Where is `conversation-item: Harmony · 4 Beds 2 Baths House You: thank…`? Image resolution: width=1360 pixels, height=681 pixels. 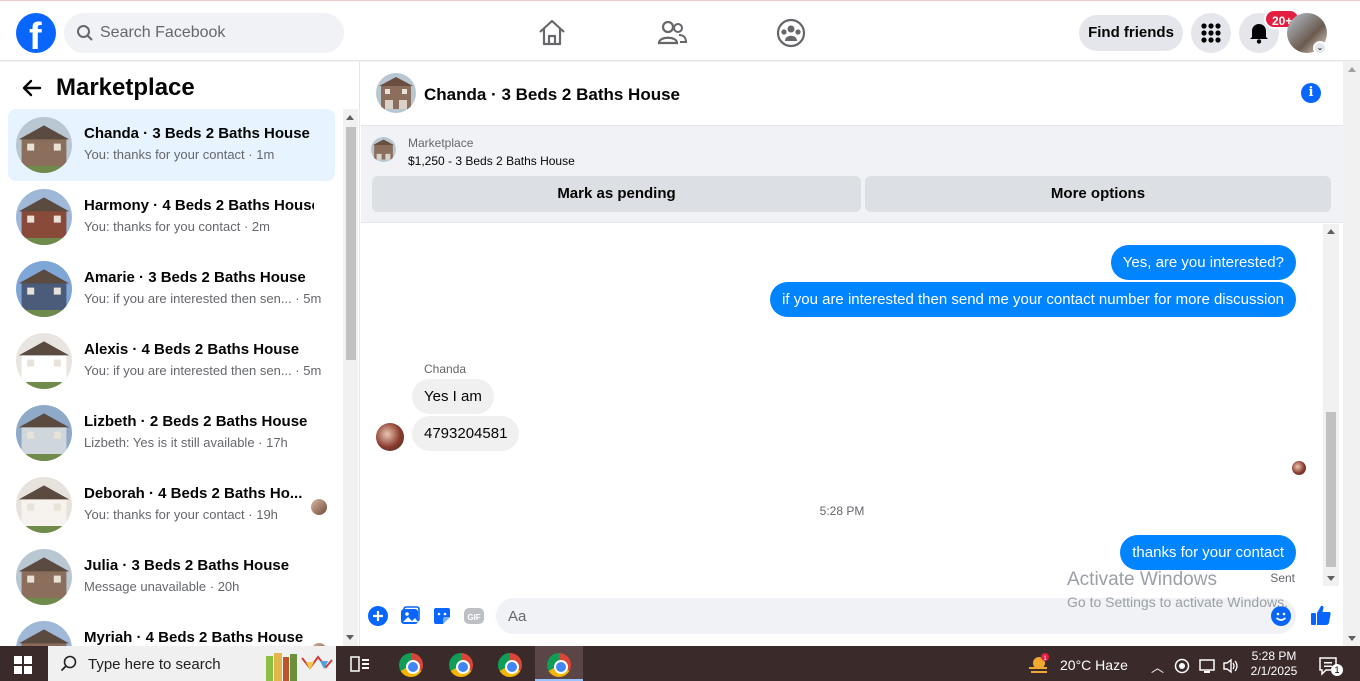
conversation-item: Harmony · 4 Beds 2 Baths House You: thank… is located at coordinates (171, 217).